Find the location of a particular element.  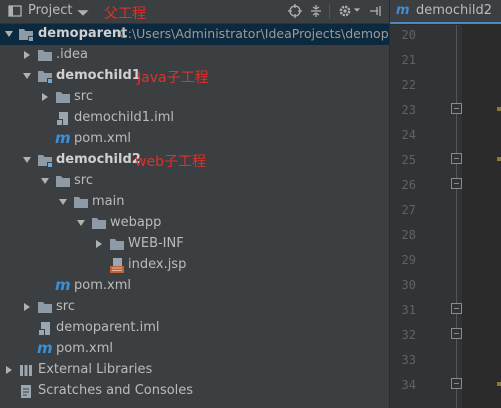

tree-item-demochild1: demochild1 Java子工程 is located at coordinates (194, 76).